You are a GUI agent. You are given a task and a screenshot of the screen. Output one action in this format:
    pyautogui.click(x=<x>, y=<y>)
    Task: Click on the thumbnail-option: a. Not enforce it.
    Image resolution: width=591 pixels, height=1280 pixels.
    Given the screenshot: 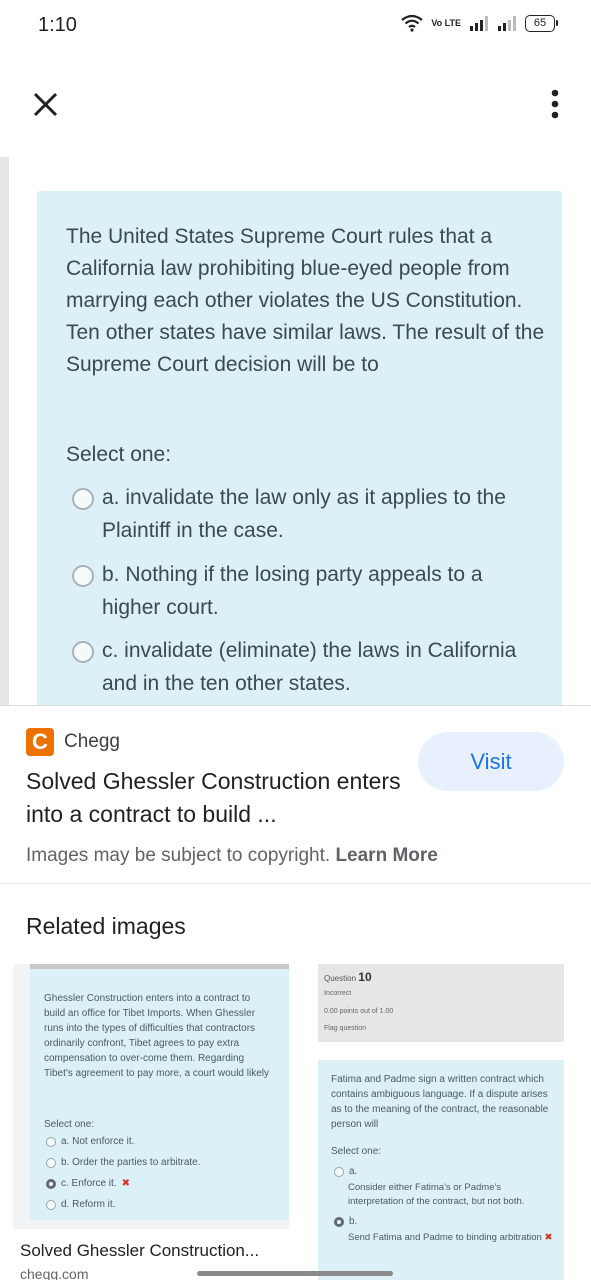 What is the action you would take?
    pyautogui.click(x=90, y=1141)
    